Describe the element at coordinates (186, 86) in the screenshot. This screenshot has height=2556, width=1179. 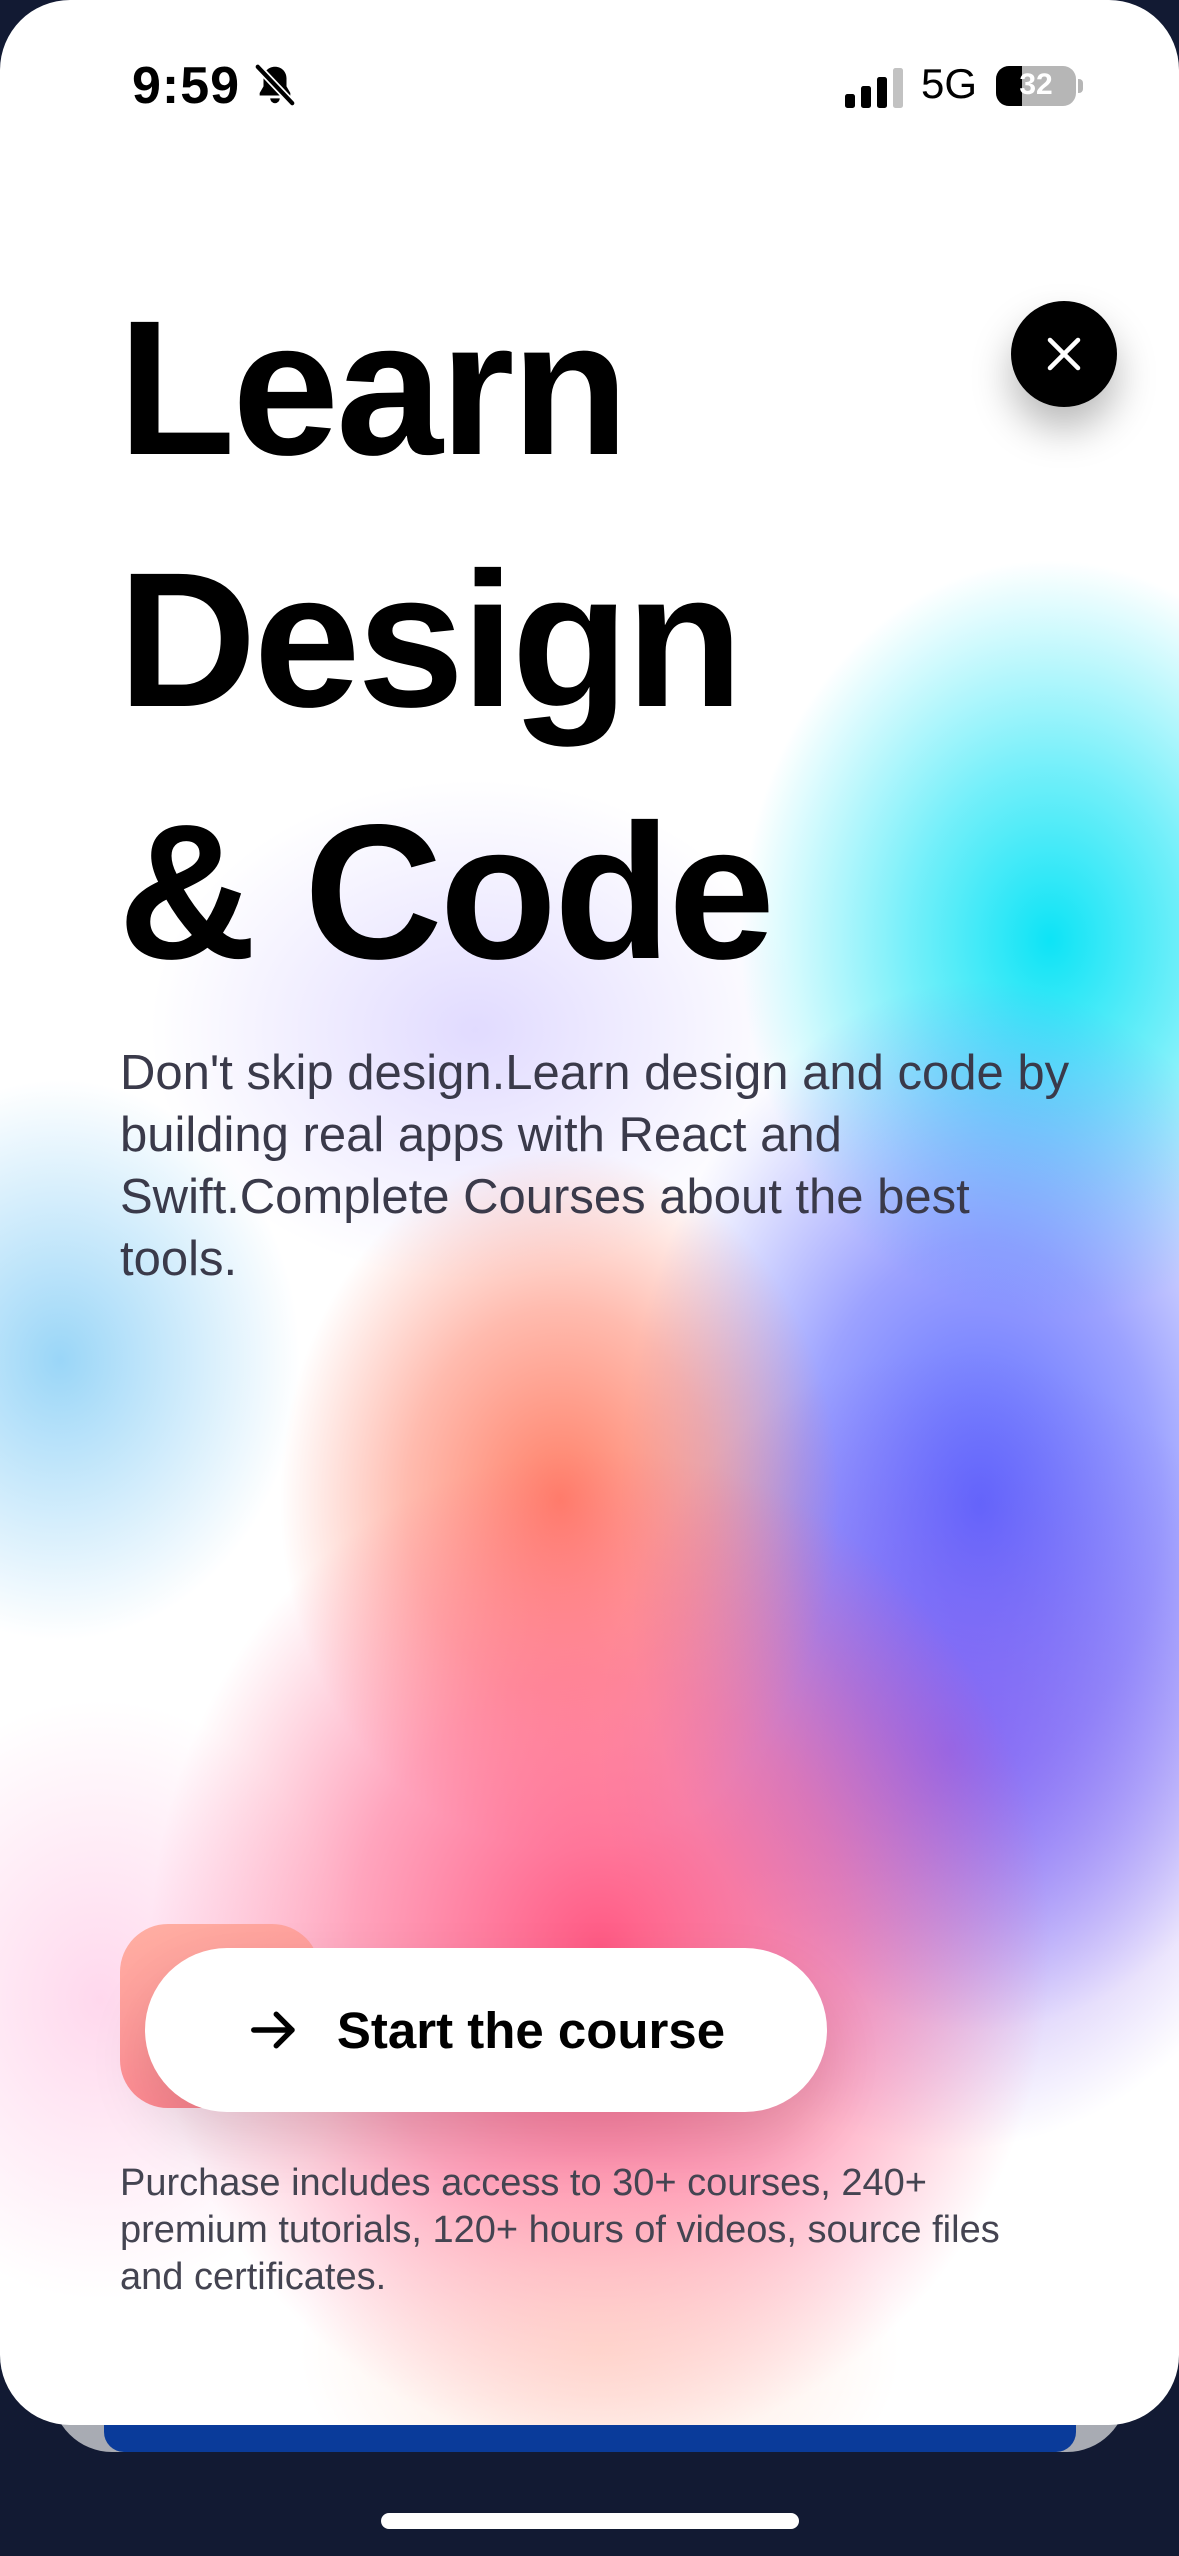
I see `status-time: 9:59` at that location.